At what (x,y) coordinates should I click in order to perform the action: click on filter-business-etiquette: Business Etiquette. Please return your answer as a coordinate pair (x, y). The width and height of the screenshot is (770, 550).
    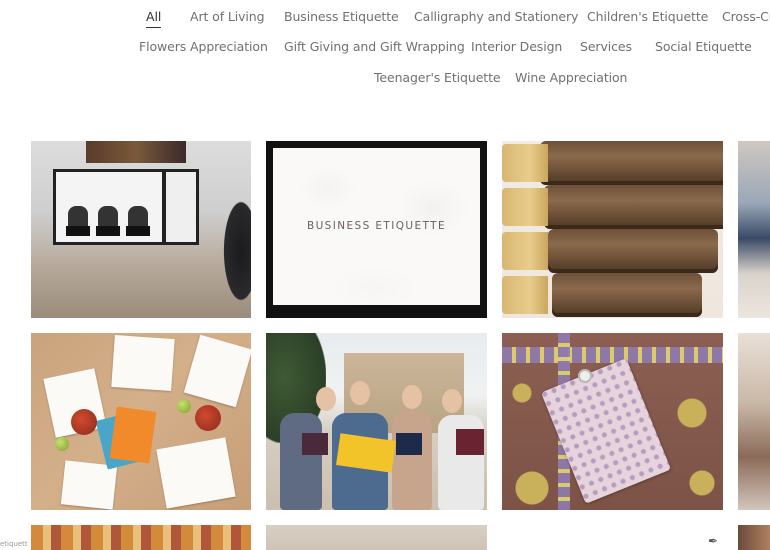
    Looking at the image, I should click on (341, 16).